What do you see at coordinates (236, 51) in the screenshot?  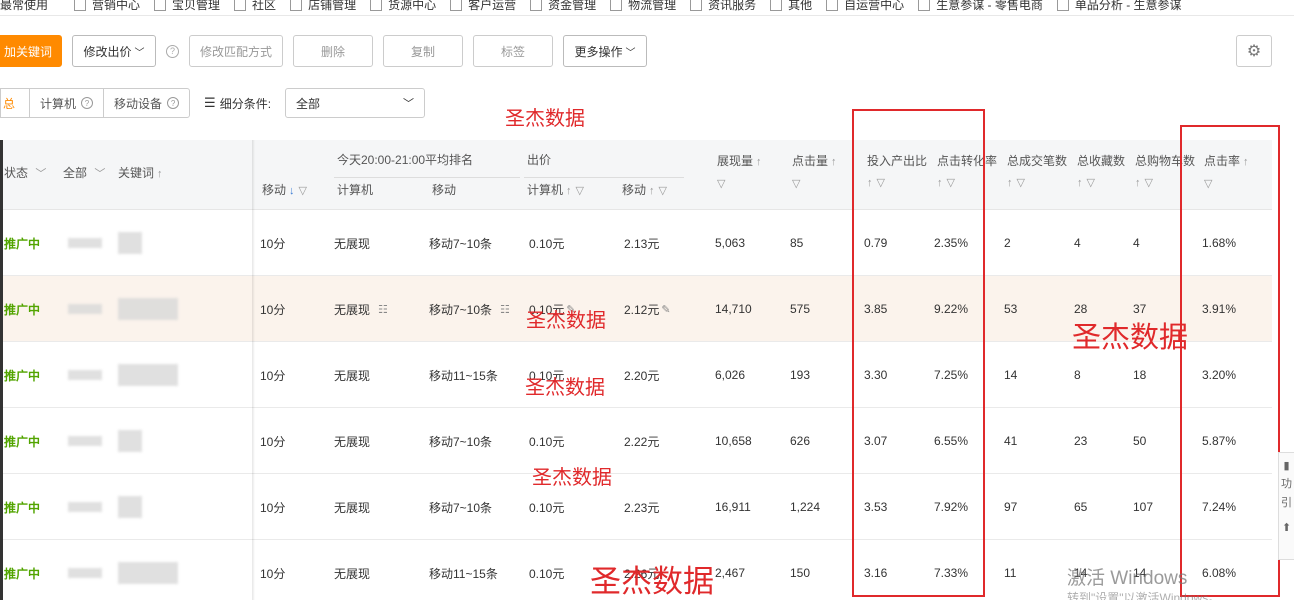 I see `modify-match-button: 修改匹配方式` at bounding box center [236, 51].